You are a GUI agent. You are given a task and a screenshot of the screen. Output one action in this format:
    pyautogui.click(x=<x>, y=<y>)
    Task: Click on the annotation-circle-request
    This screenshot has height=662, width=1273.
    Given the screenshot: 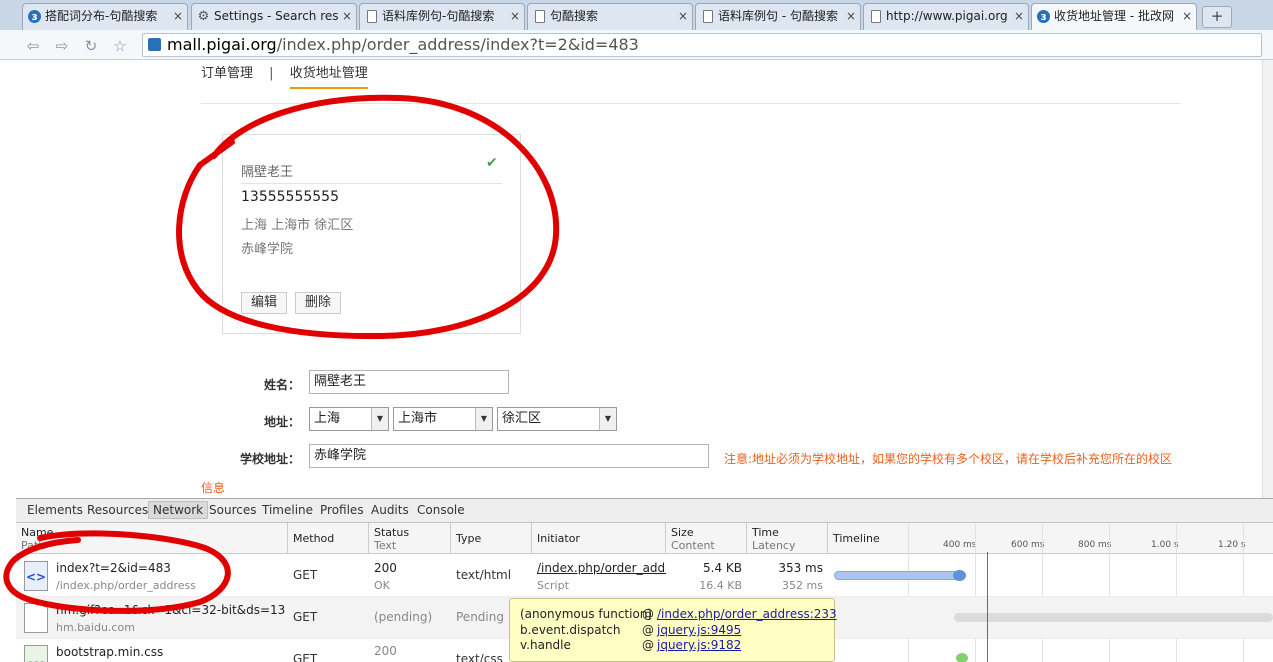 What is the action you would take?
    pyautogui.click(x=117, y=572)
    